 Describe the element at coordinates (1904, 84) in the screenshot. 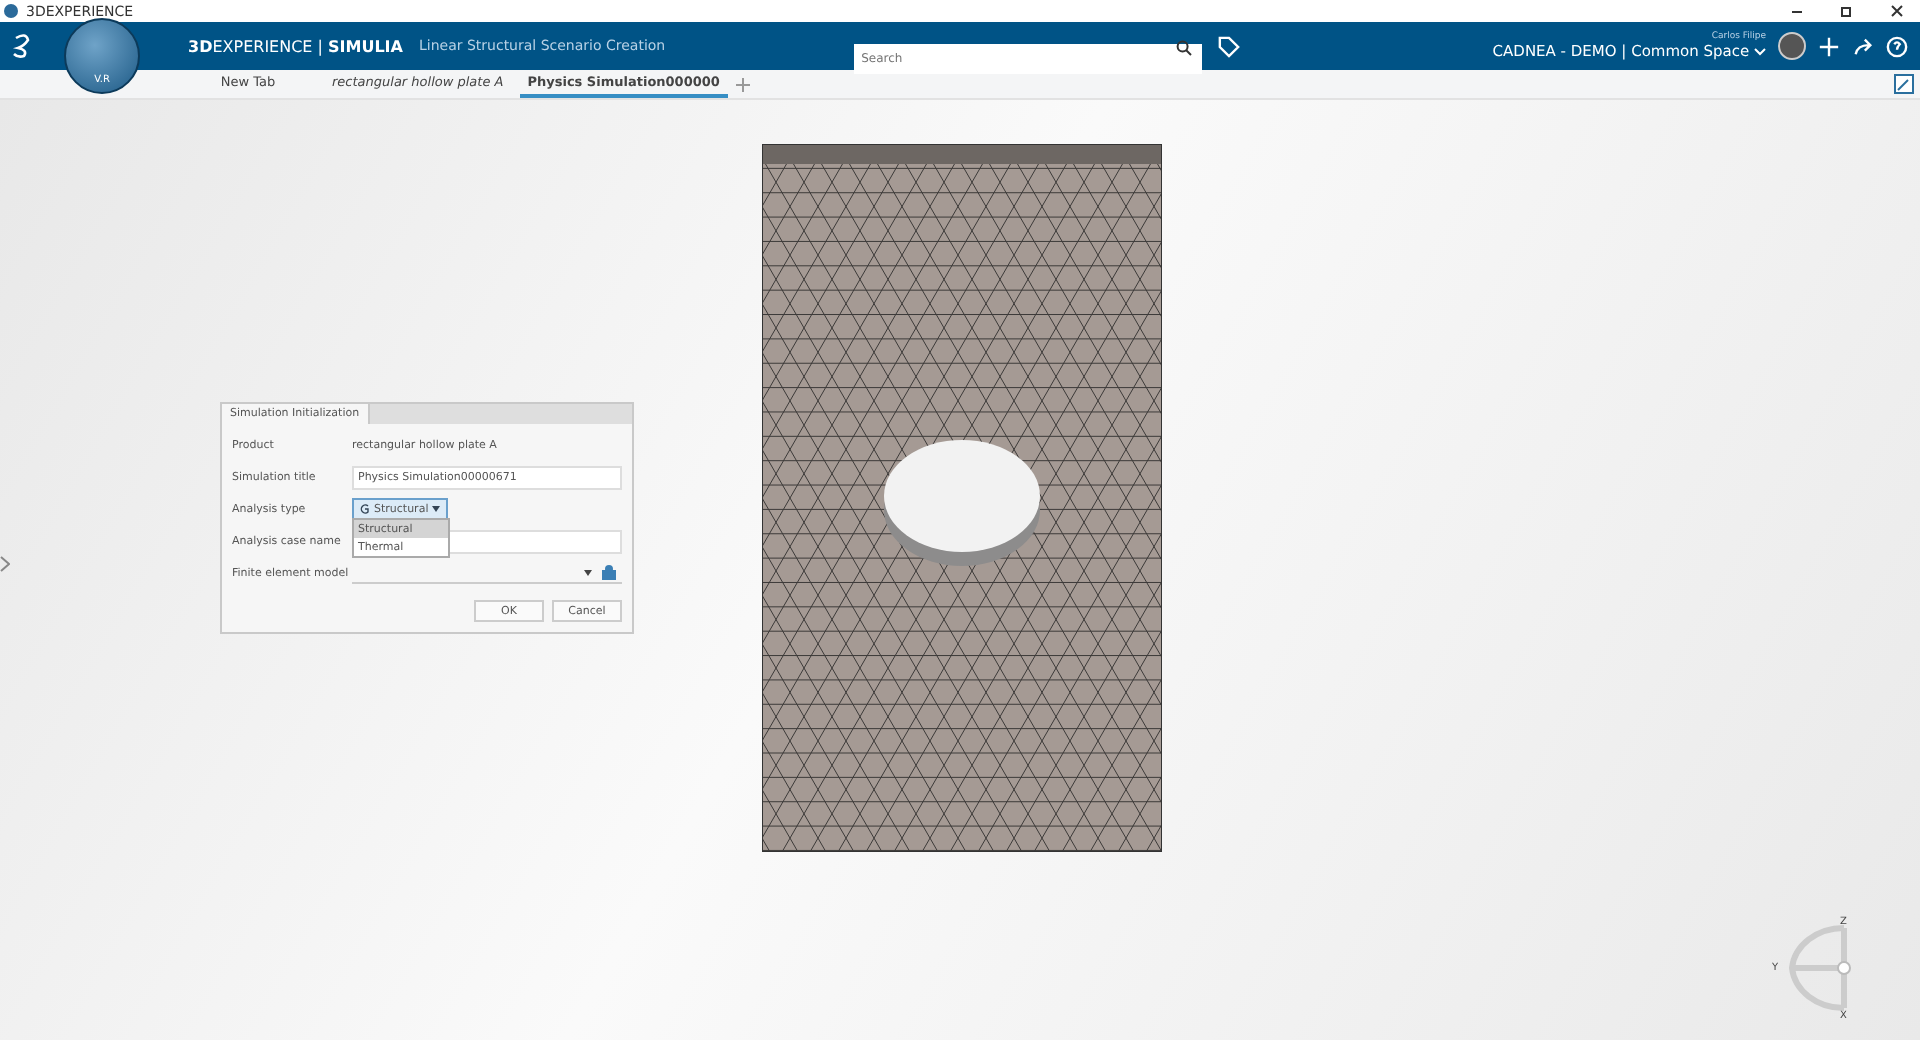

I see `collapse-icon` at that location.